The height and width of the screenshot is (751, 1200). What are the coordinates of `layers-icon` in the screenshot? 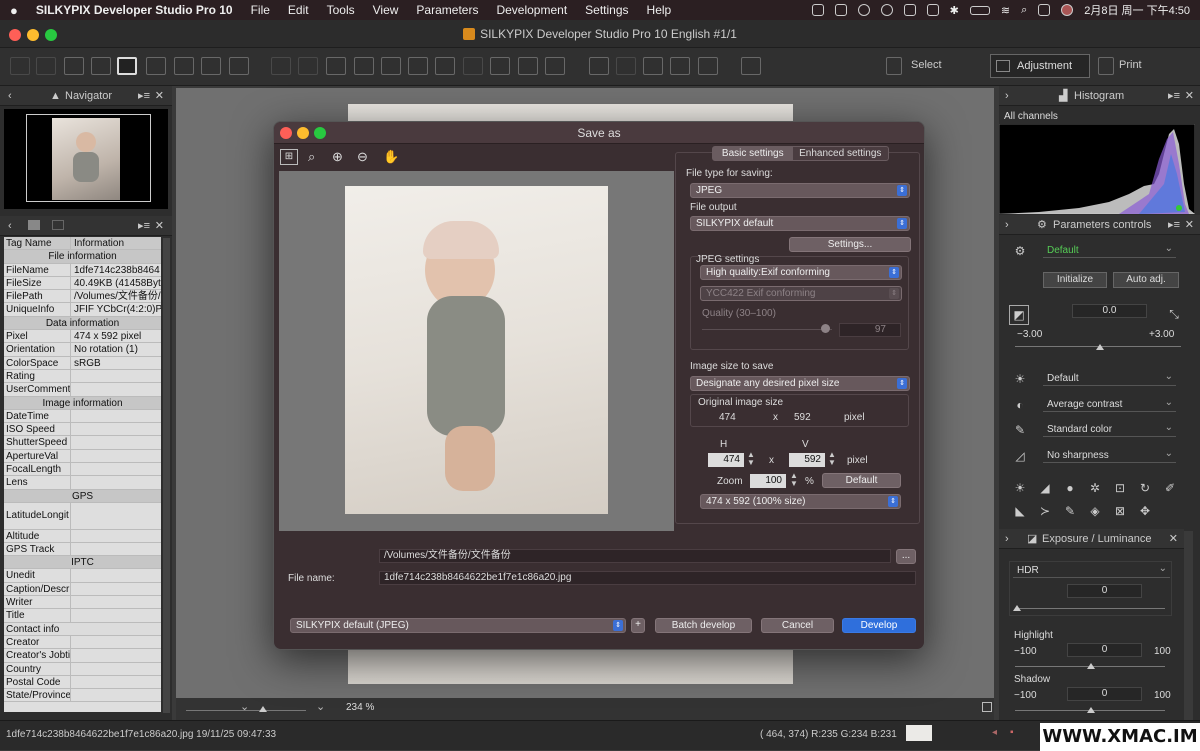 It's located at (473, 66).